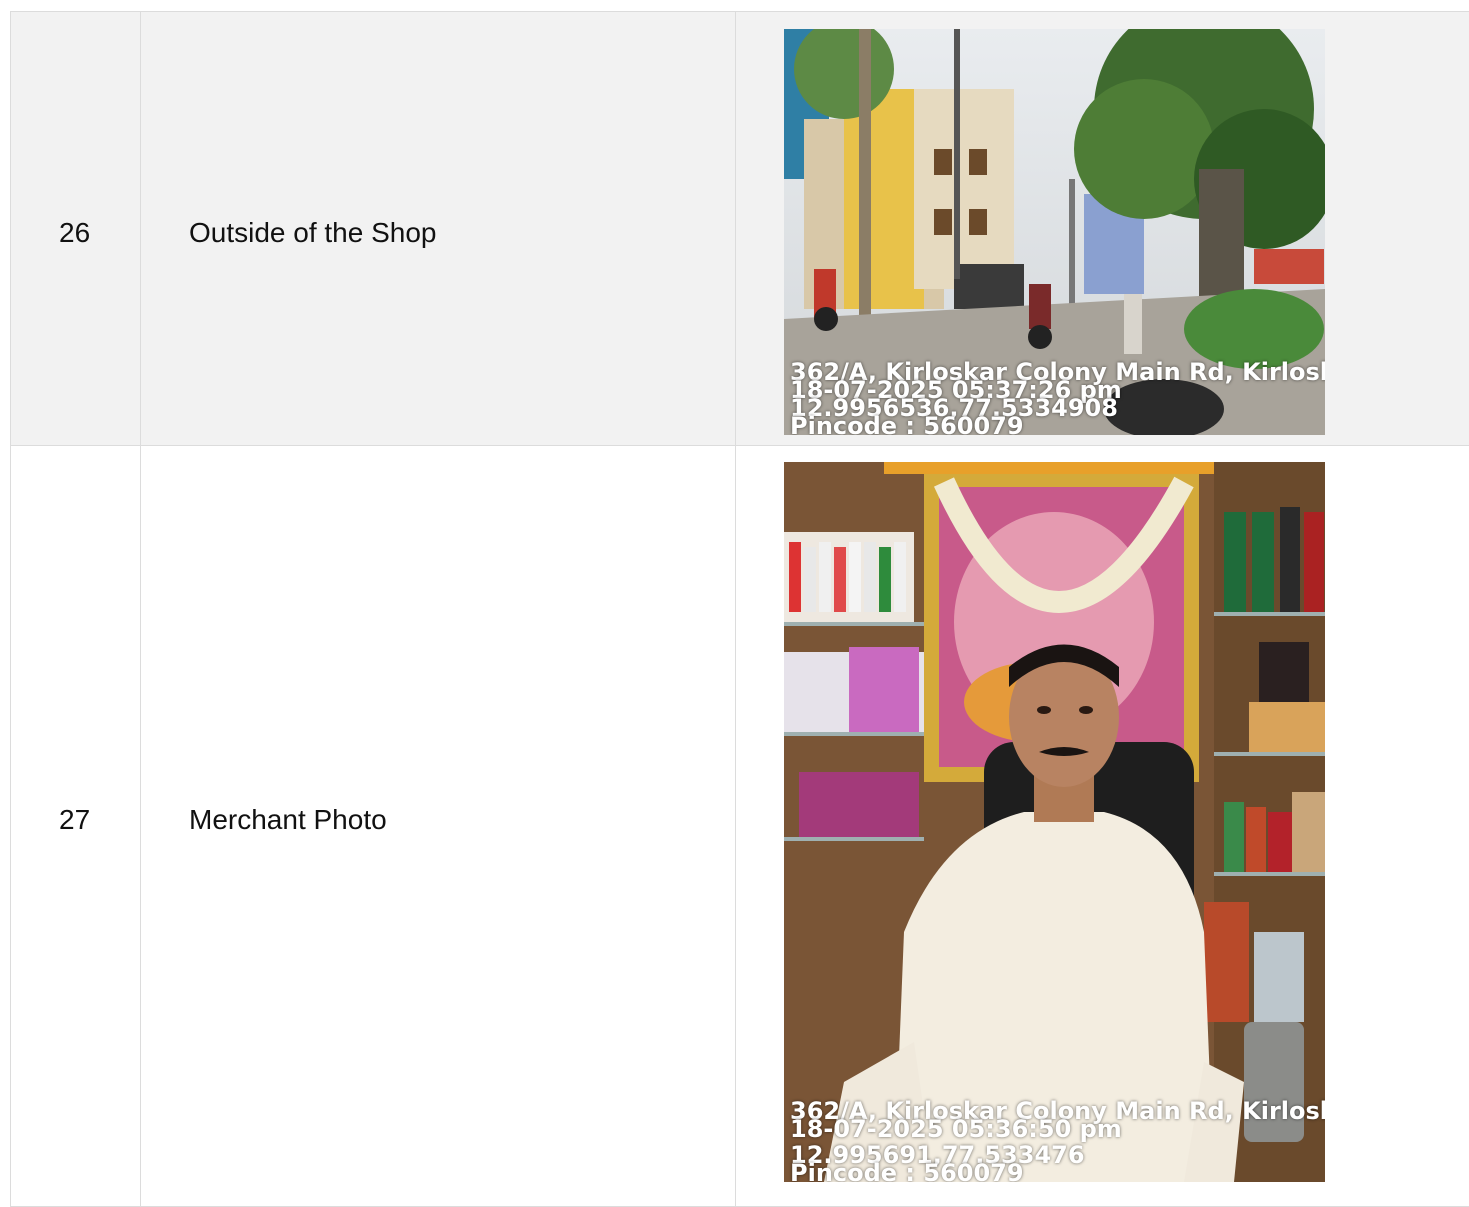 The width and height of the screenshot is (1469, 1207). Describe the element at coordinates (438, 228) in the screenshot. I see `row-label-cell: Outside of the Shop` at that location.